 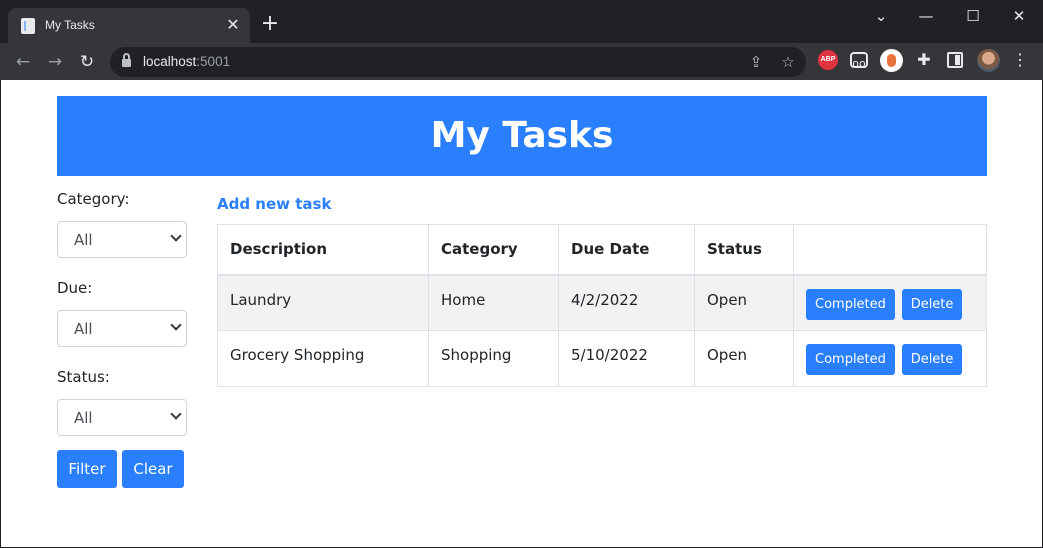 I want to click on header-status: Status, so click(x=744, y=250).